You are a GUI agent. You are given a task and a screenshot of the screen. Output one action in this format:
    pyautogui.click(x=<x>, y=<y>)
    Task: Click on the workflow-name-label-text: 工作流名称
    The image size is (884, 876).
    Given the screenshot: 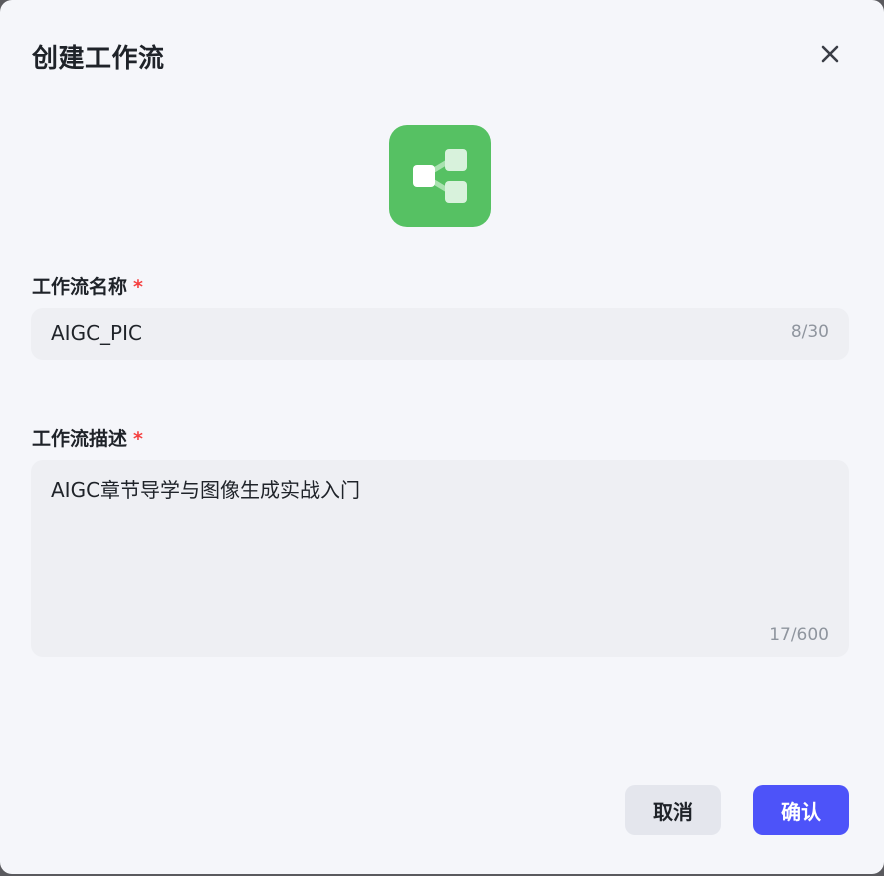 What is the action you would take?
    pyautogui.click(x=80, y=287)
    